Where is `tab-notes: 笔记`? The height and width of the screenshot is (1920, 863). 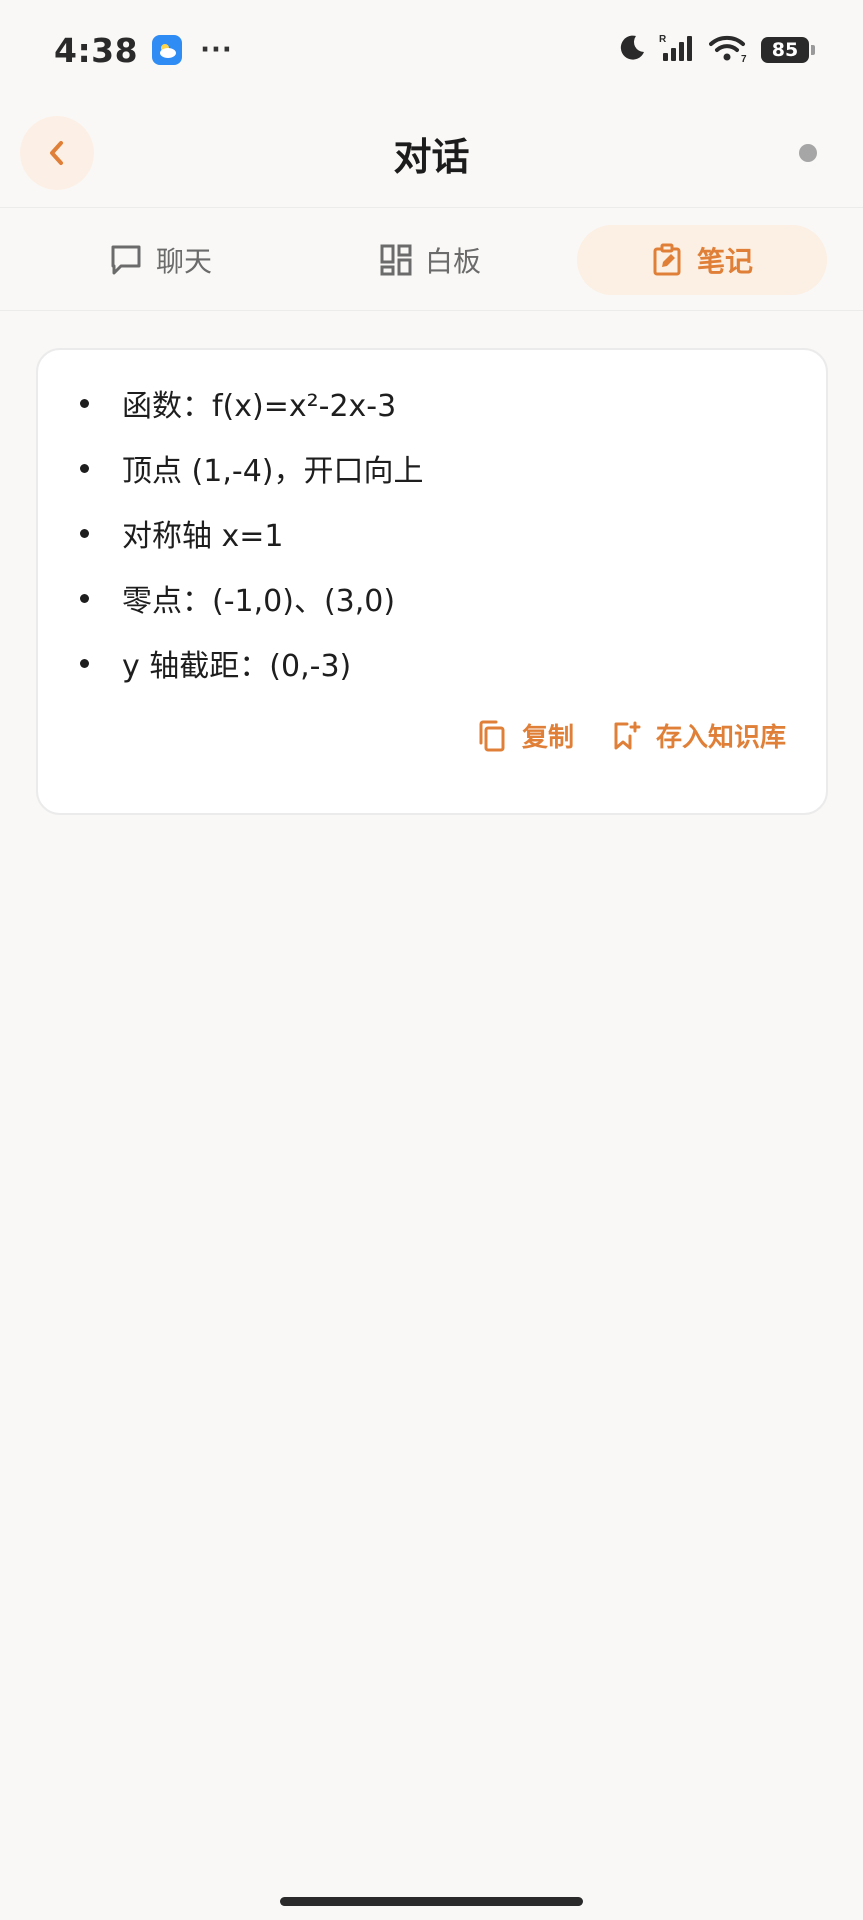 tab-notes: 笔记 is located at coordinates (702, 260).